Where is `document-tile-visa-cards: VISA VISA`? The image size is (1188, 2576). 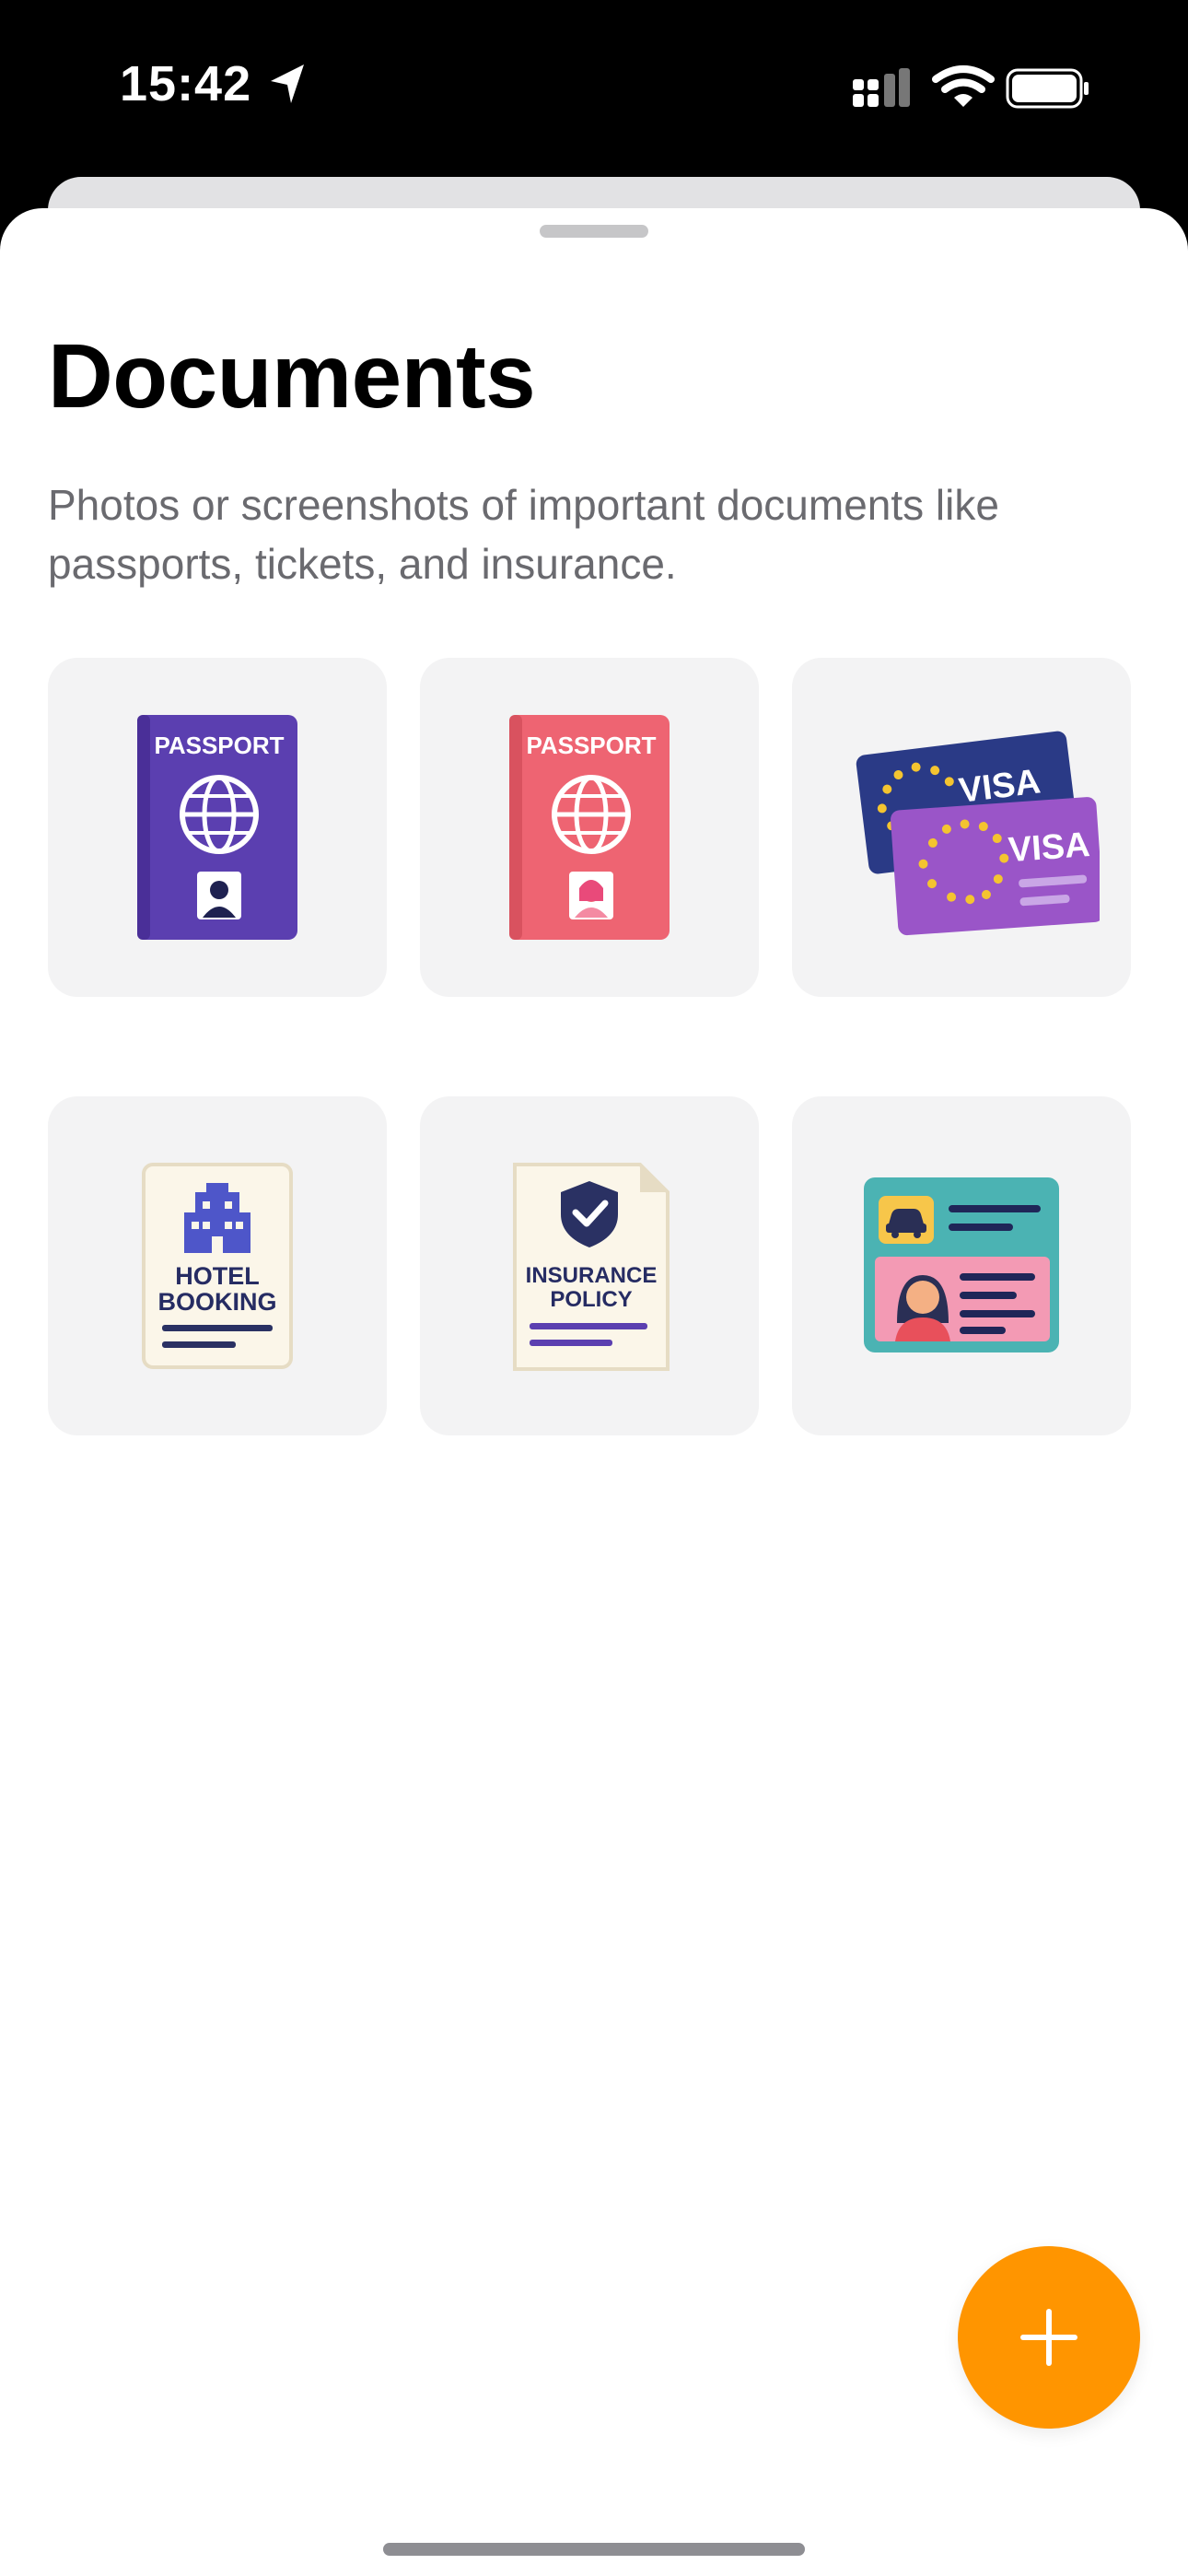
document-tile-visa-cards: VISA VISA is located at coordinates (961, 827).